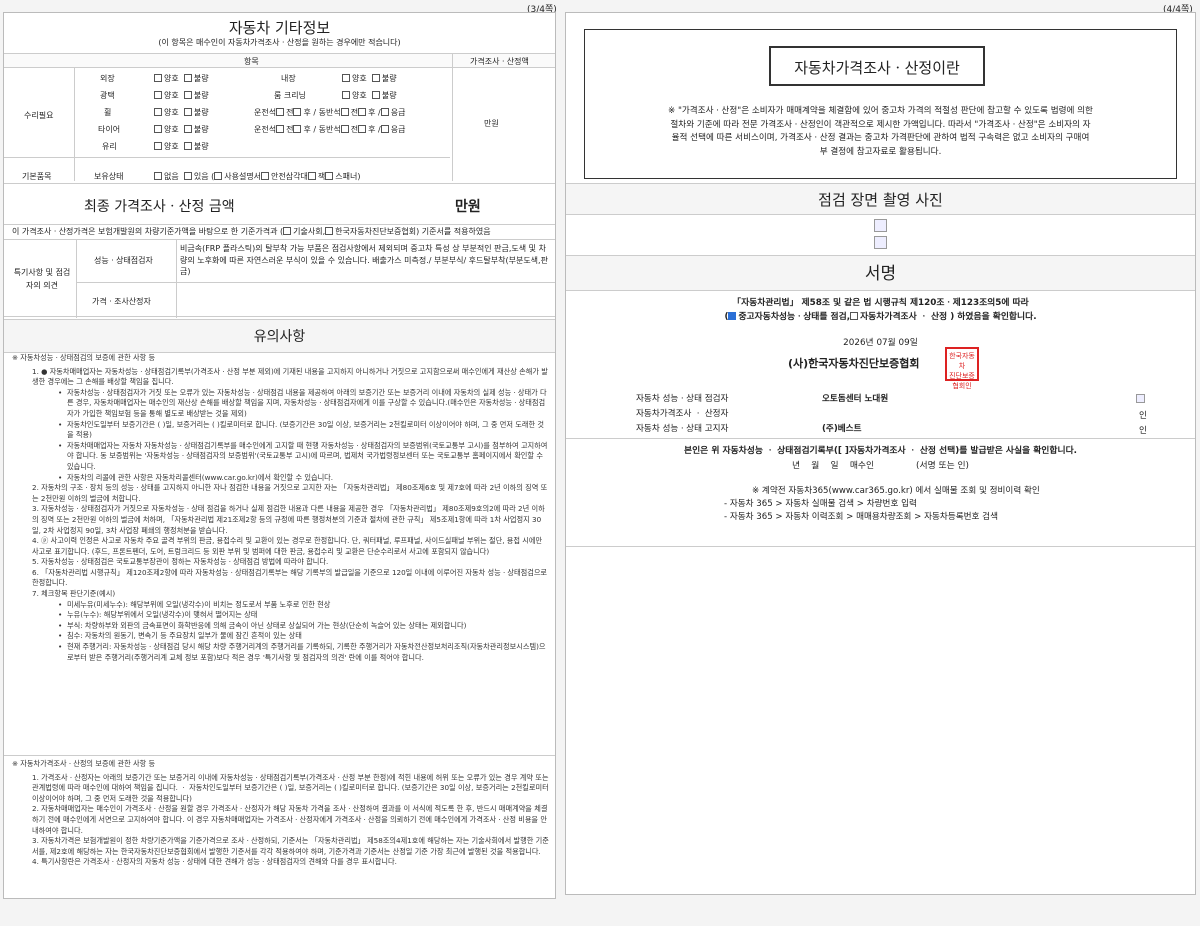 This screenshot has width=1200, height=926. Describe the element at coordinates (1140, 398) in the screenshot. I see `stamp-image` at that location.